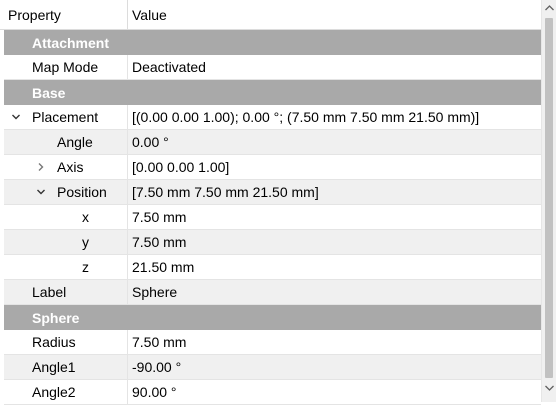 The width and height of the screenshot is (556, 405). Describe the element at coordinates (54, 392) in the screenshot. I see `property-name: Angle2` at that location.